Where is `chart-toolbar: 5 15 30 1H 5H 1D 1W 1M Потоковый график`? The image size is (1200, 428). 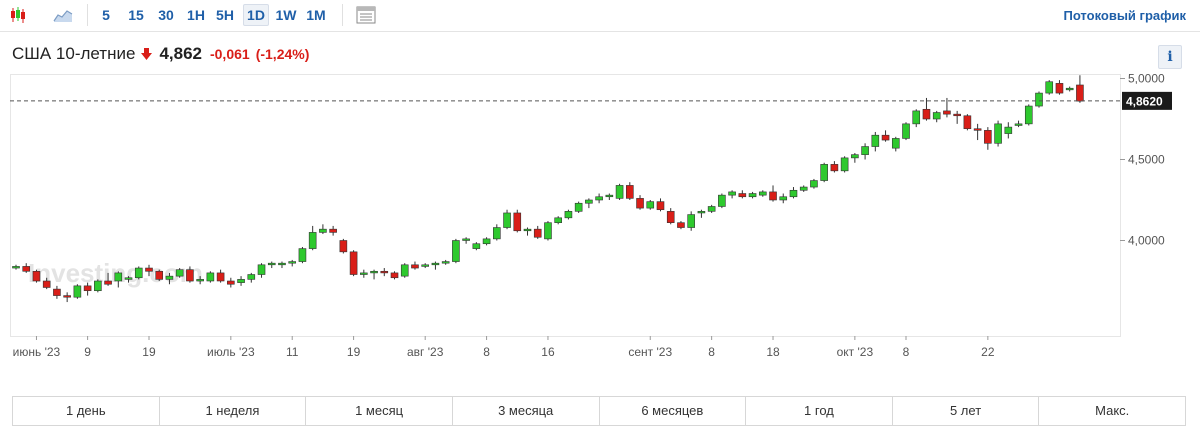 chart-toolbar: 5 15 30 1H 5H 1D 1W 1M Потоковый график is located at coordinates (600, 16).